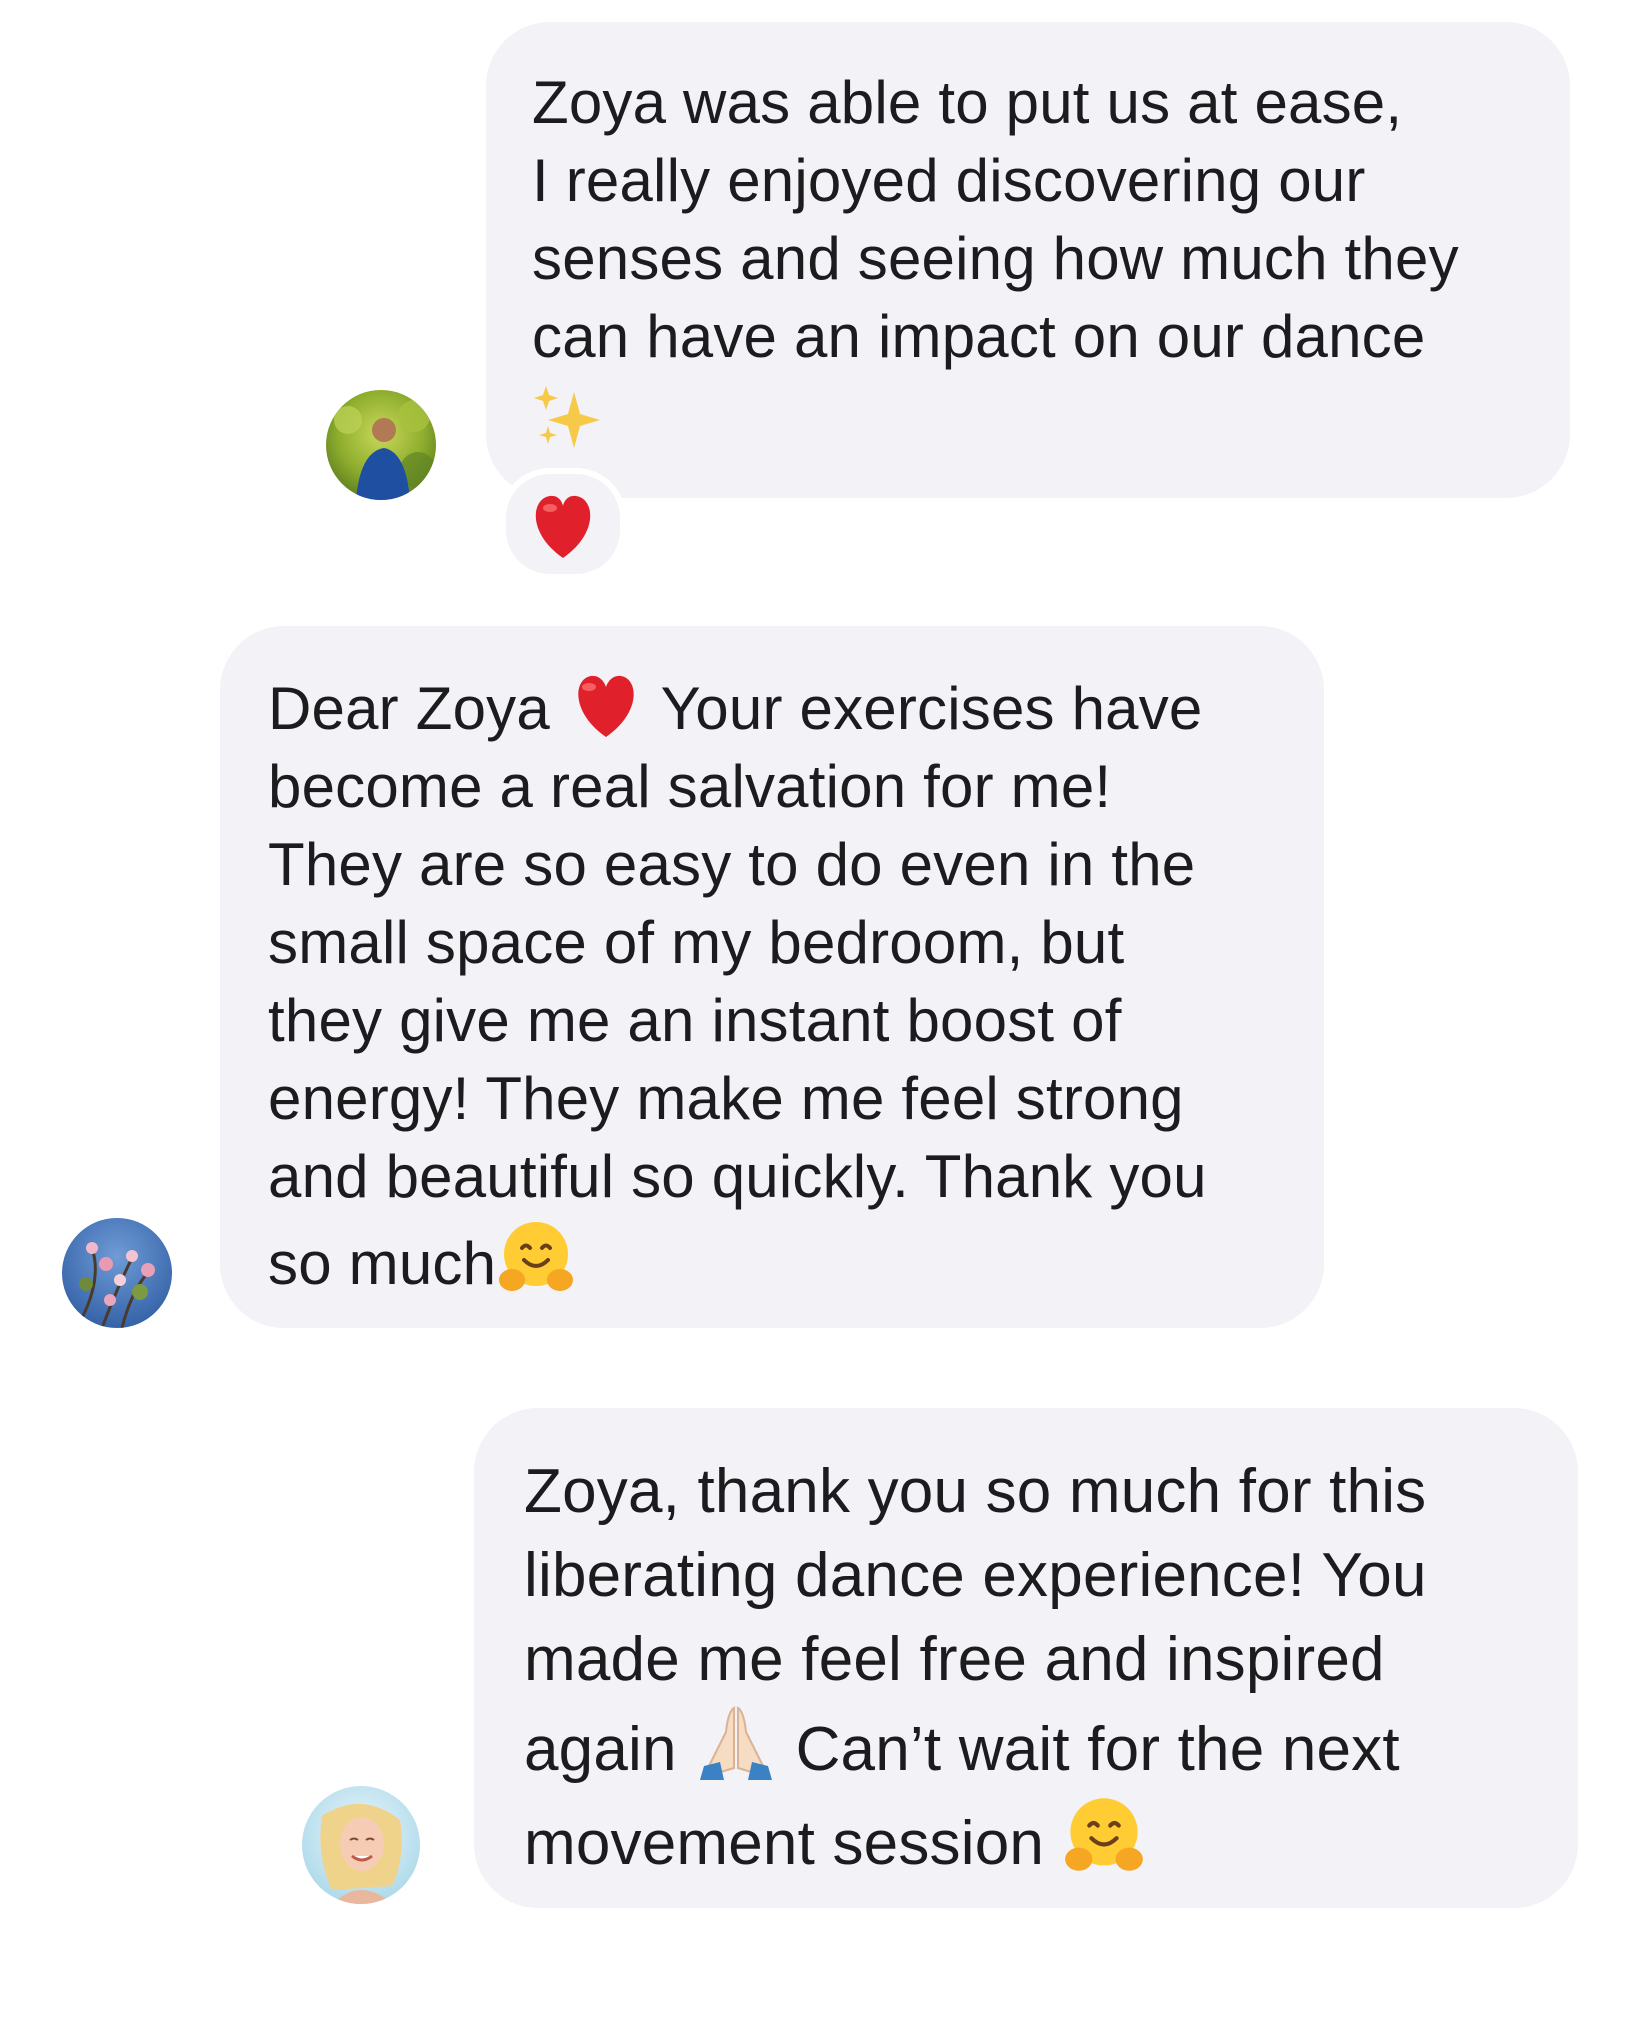  What do you see at coordinates (979, 336) in the screenshot?
I see `message-line: can have an impact on our dance` at bounding box center [979, 336].